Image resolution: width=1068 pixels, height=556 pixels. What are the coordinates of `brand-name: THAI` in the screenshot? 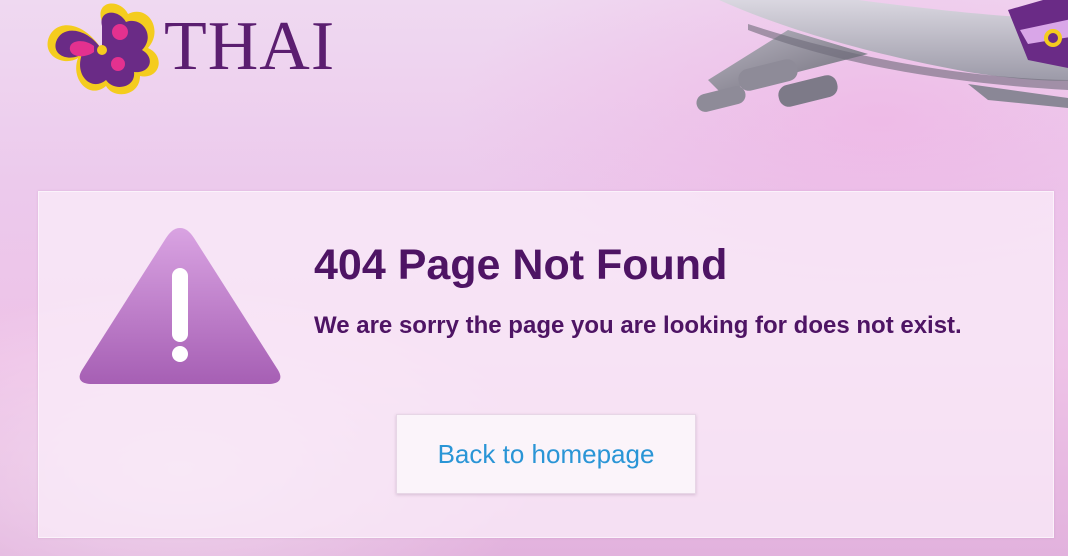 It's located at (250, 46).